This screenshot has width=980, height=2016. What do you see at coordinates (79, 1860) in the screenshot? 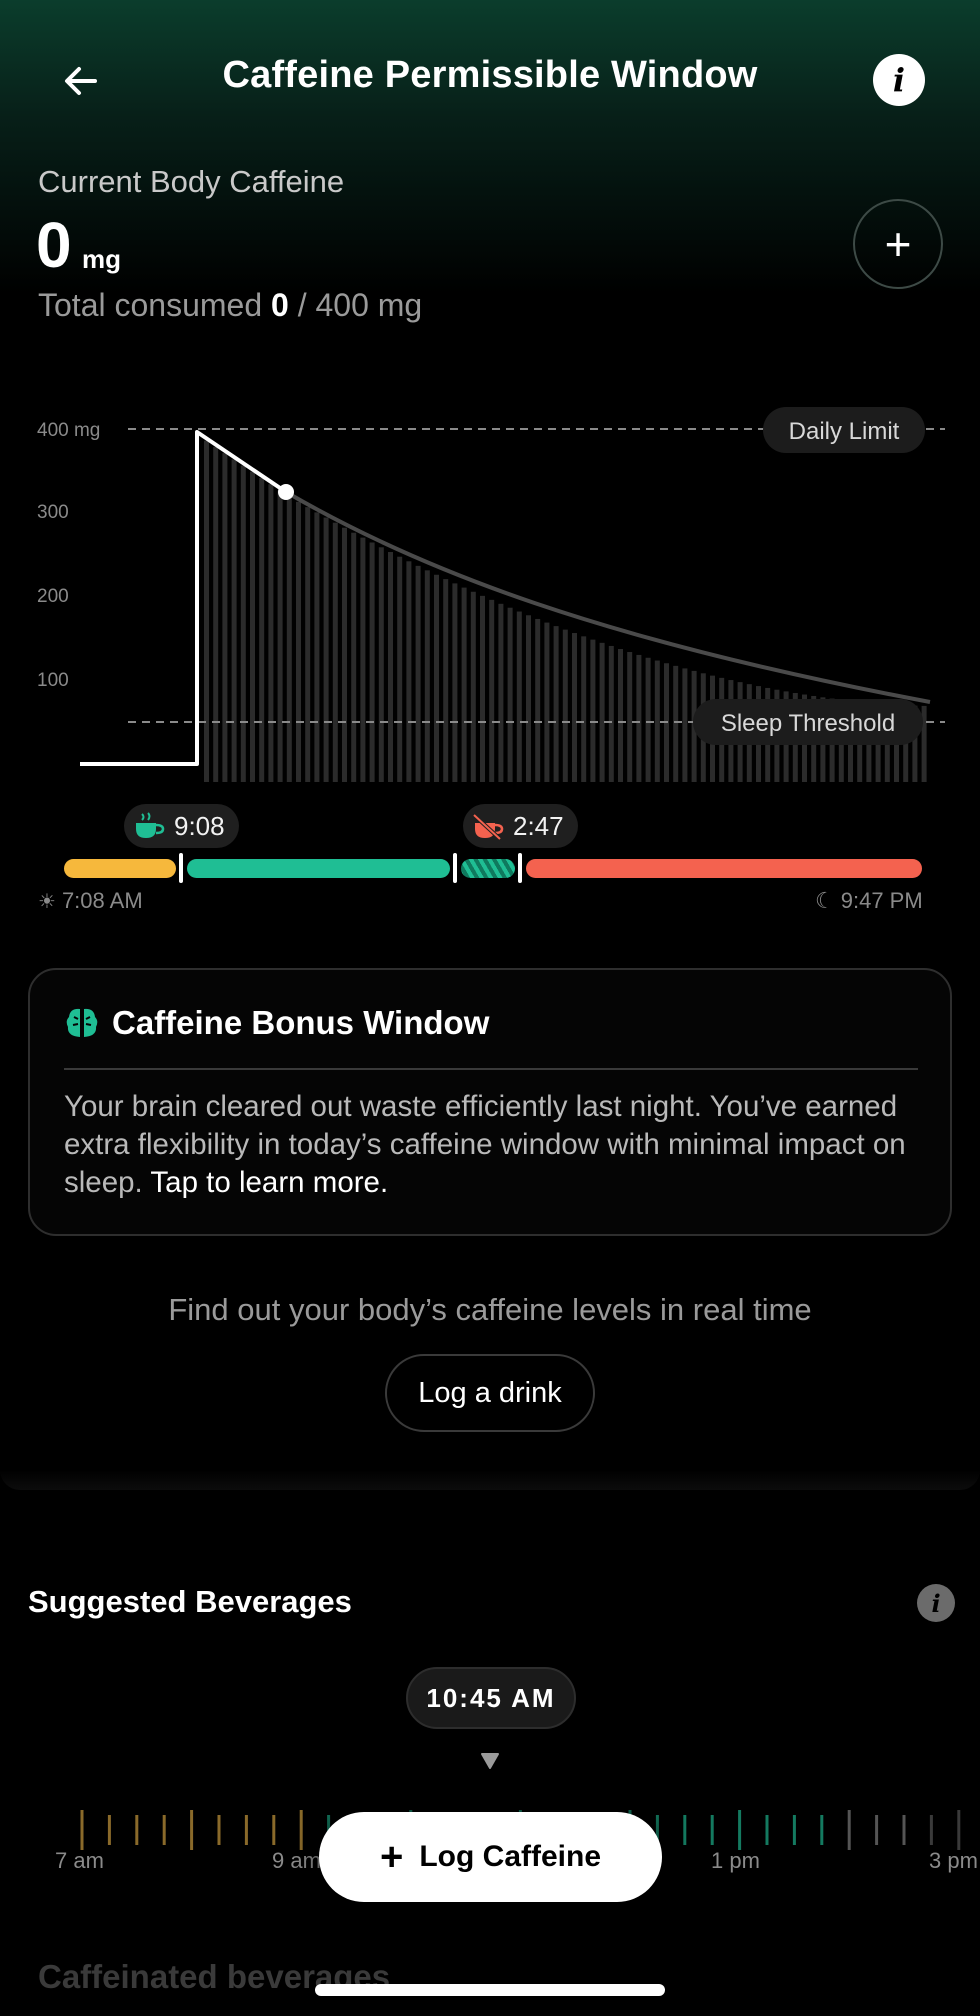
I see `ruler-label-7am: 7 am` at bounding box center [79, 1860].